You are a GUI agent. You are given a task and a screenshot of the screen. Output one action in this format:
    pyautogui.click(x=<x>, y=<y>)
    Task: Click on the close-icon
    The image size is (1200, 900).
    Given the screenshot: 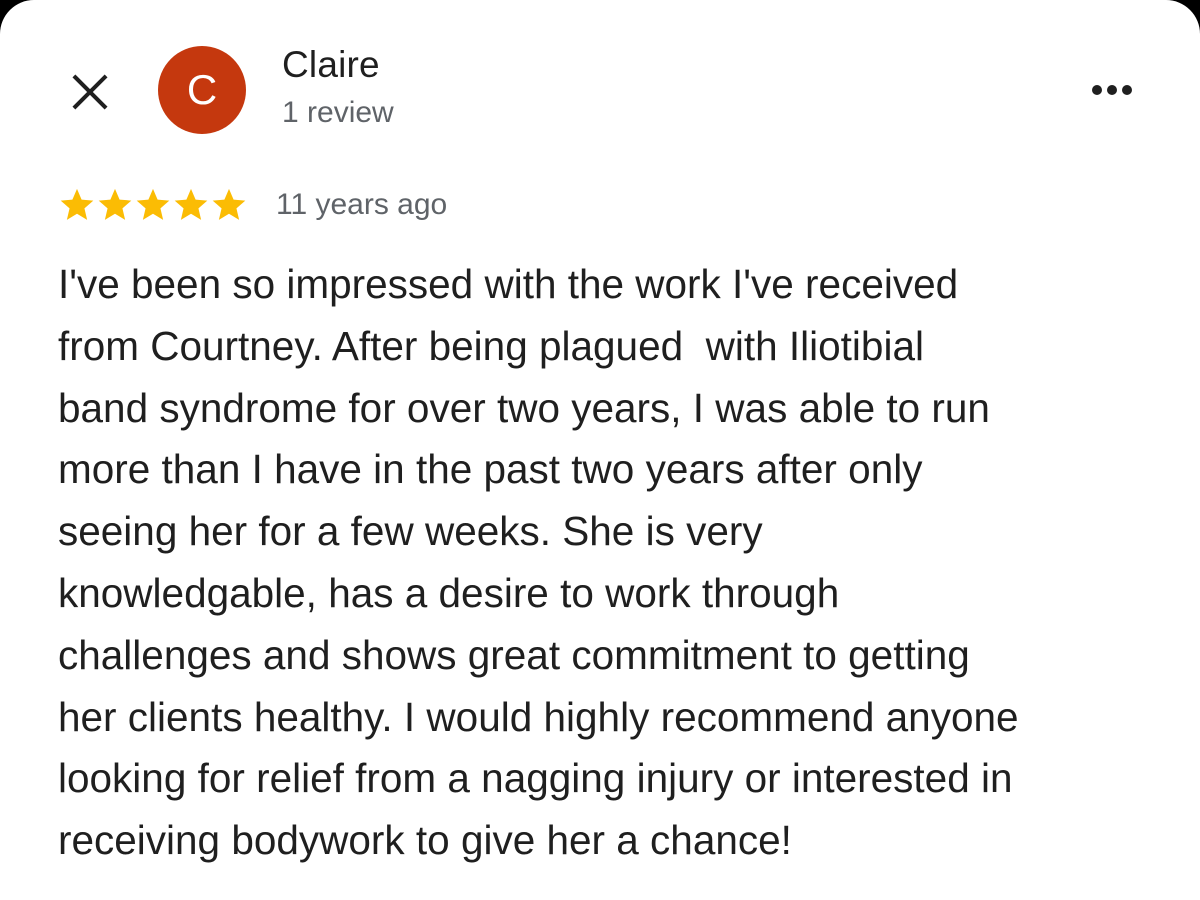 What is the action you would take?
    pyautogui.click(x=90, y=92)
    